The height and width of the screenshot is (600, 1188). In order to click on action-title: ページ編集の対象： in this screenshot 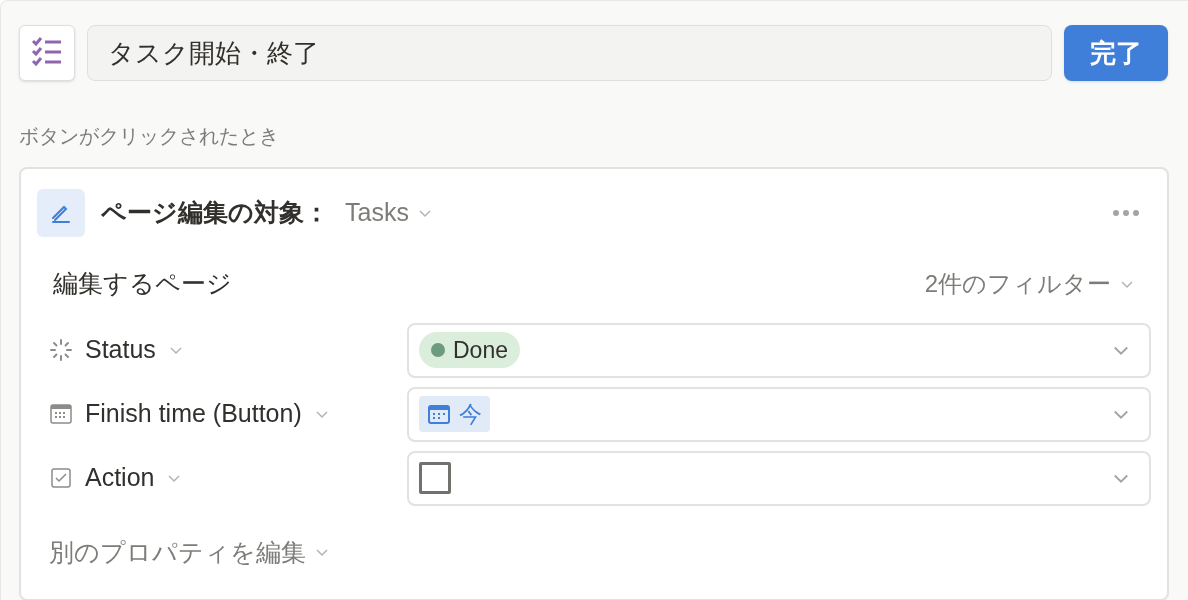, I will do `click(215, 213)`.